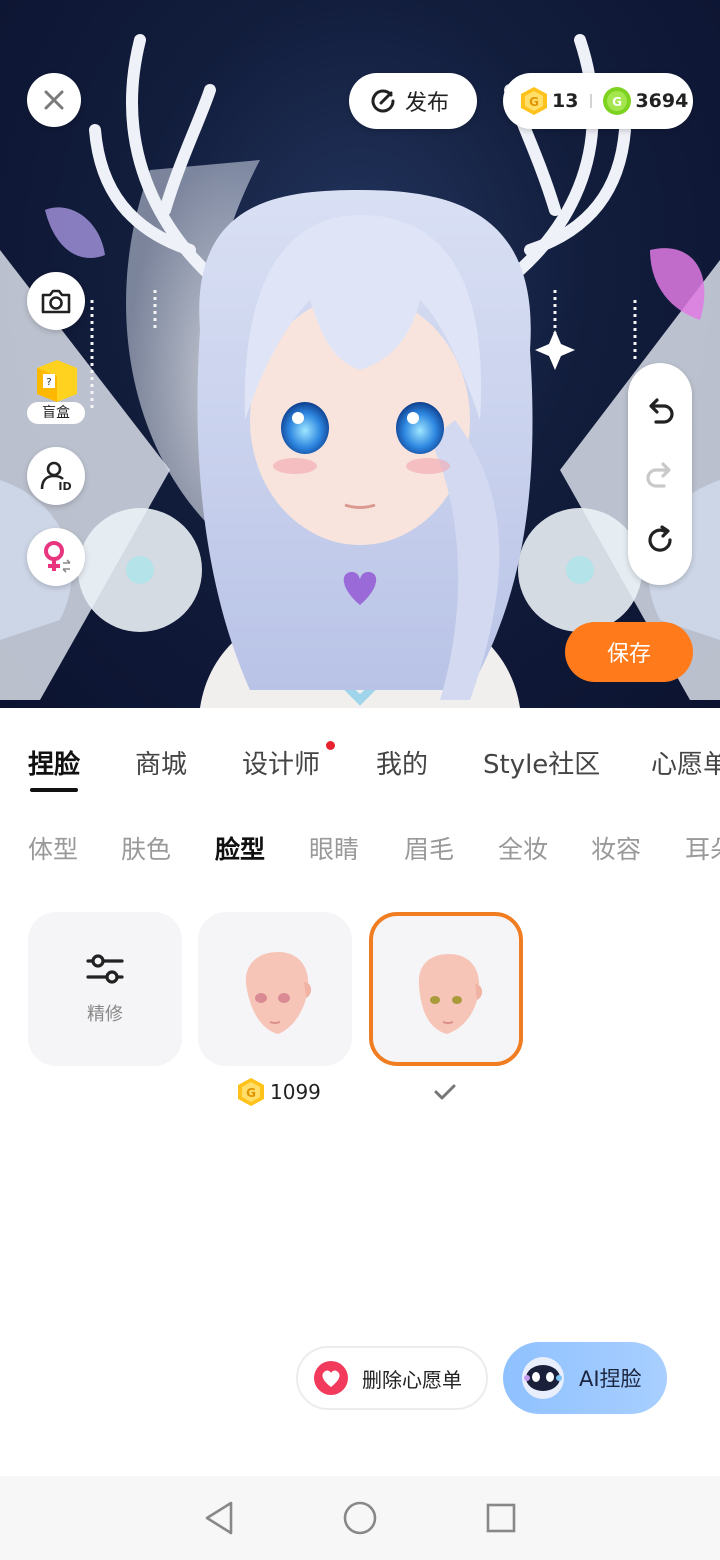 The image size is (720, 1560). What do you see at coordinates (330, 745) in the screenshot?
I see `designer-badge` at bounding box center [330, 745].